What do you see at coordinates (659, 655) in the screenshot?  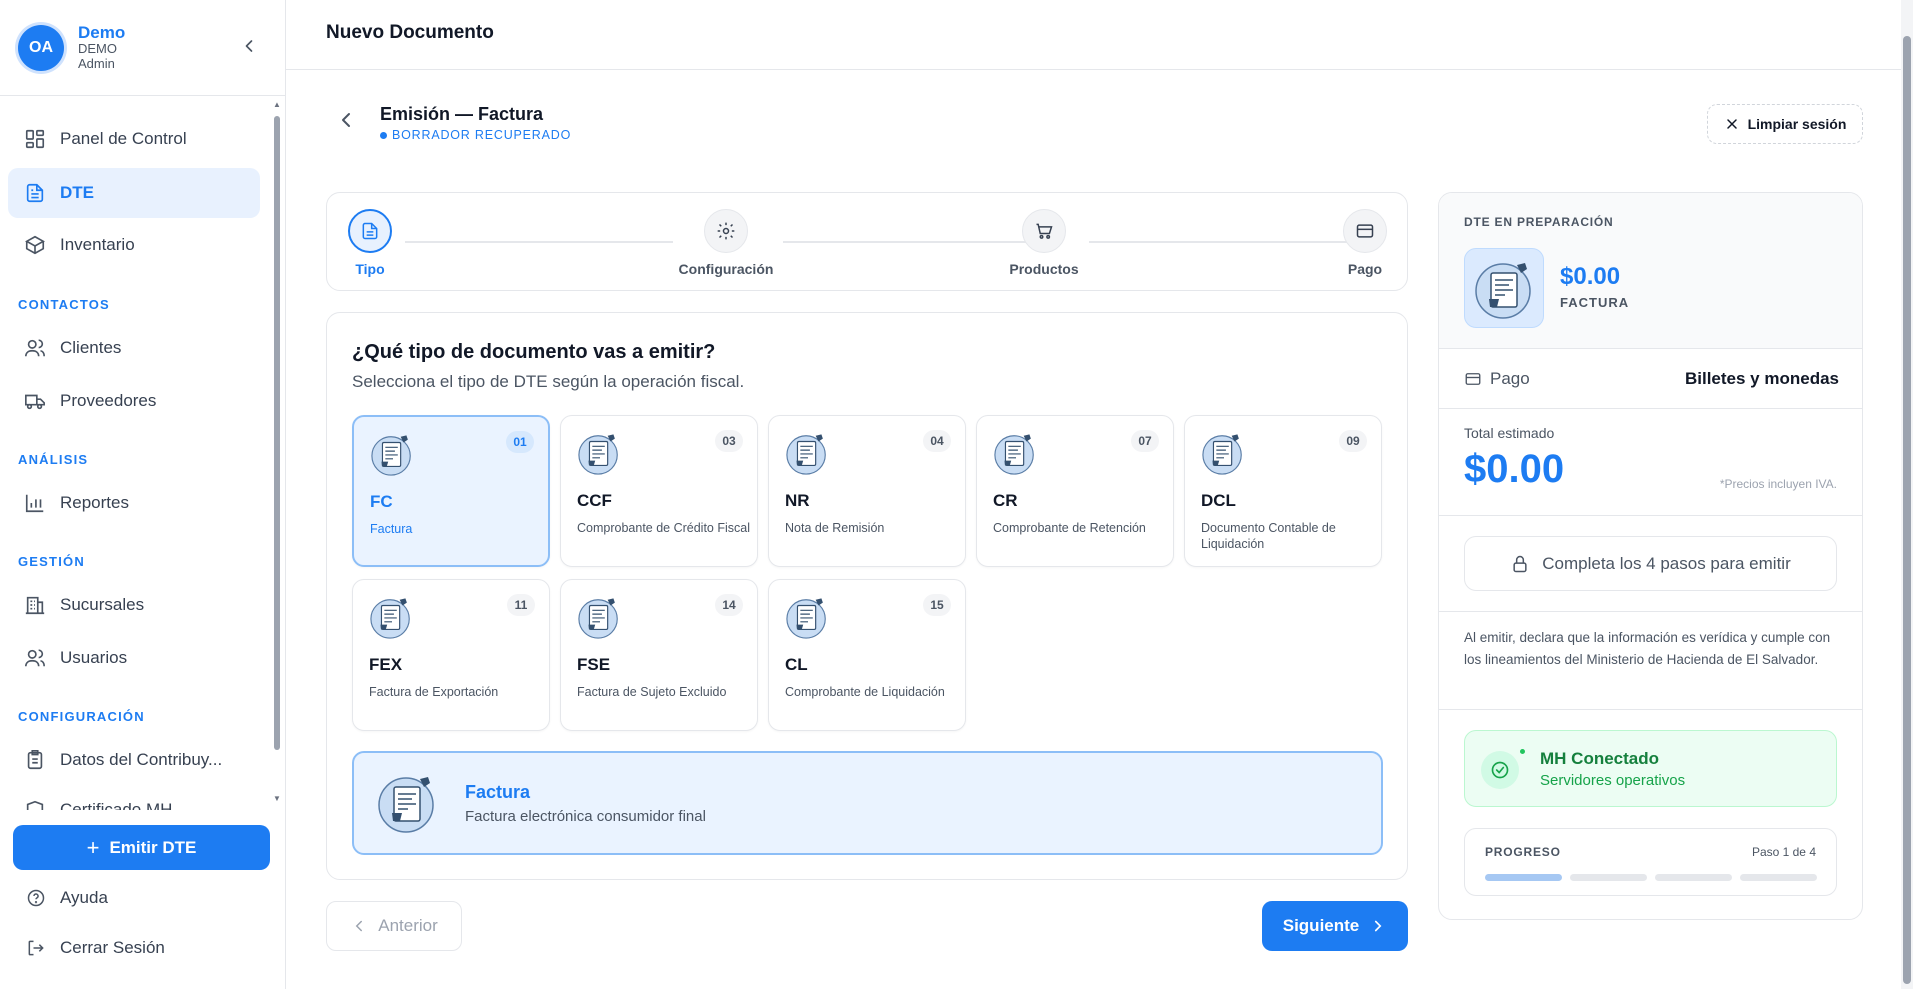 I see `doc-type-card-fse: 14 FSE Factura de Sujeto Excluido` at bounding box center [659, 655].